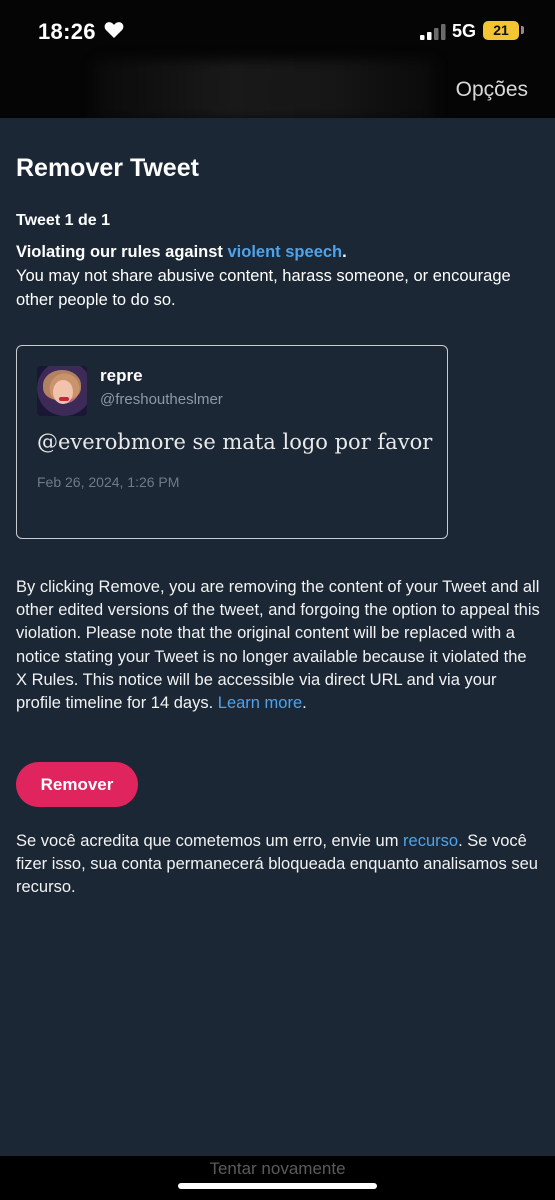 The image size is (555, 1200). What do you see at coordinates (344, 252) in the screenshot?
I see `rule-suffix: .` at bounding box center [344, 252].